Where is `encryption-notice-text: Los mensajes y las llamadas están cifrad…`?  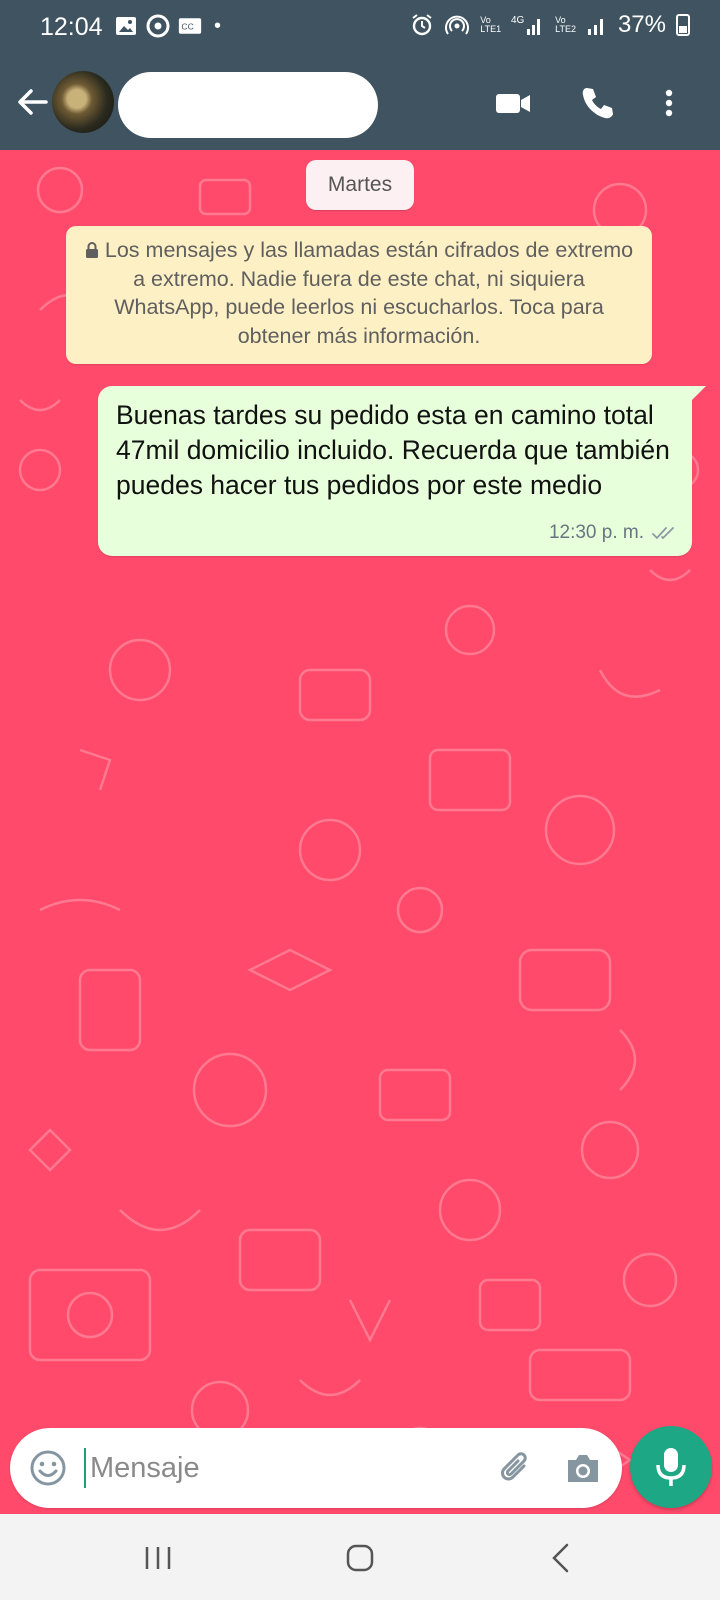 encryption-notice-text: Los mensajes y las llamadas están cifrad… is located at coordinates (369, 293).